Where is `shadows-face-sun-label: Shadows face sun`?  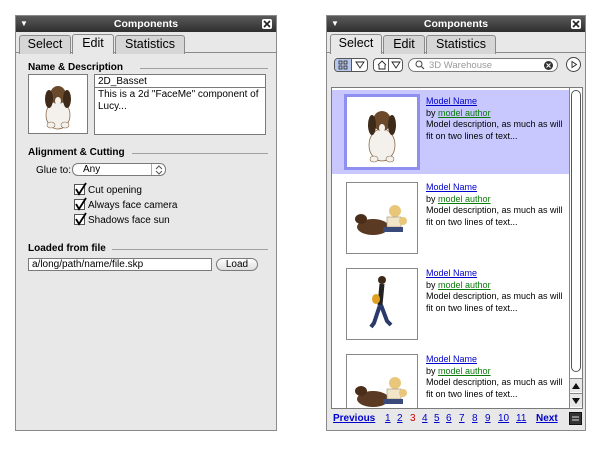 shadows-face-sun-label: Shadows face sun is located at coordinates (129, 220).